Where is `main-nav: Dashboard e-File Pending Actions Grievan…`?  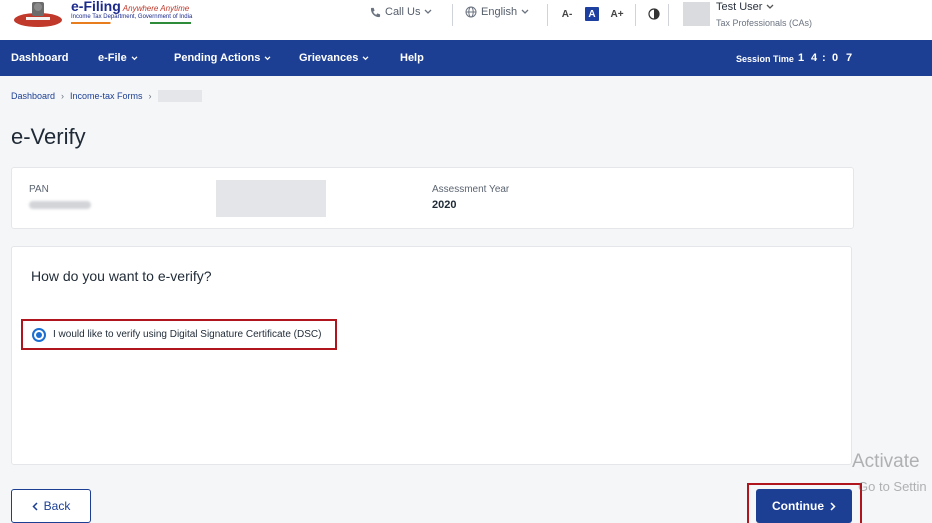 main-nav: Dashboard e-File Pending Actions Grievan… is located at coordinates (466, 58).